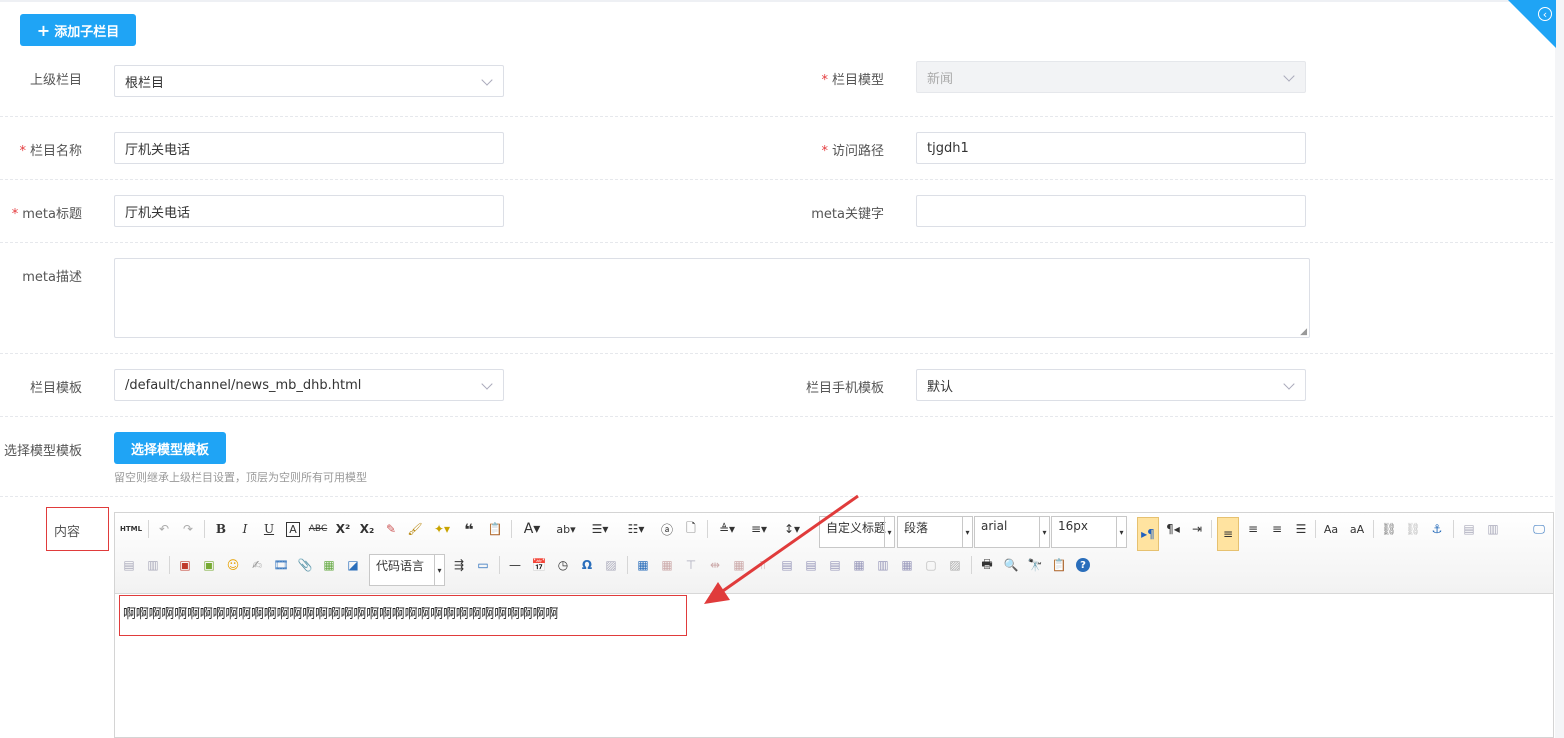 This screenshot has height=738, width=1564. Describe the element at coordinates (1413, 529) in the screenshot. I see `unlink-icon: ⛓` at that location.